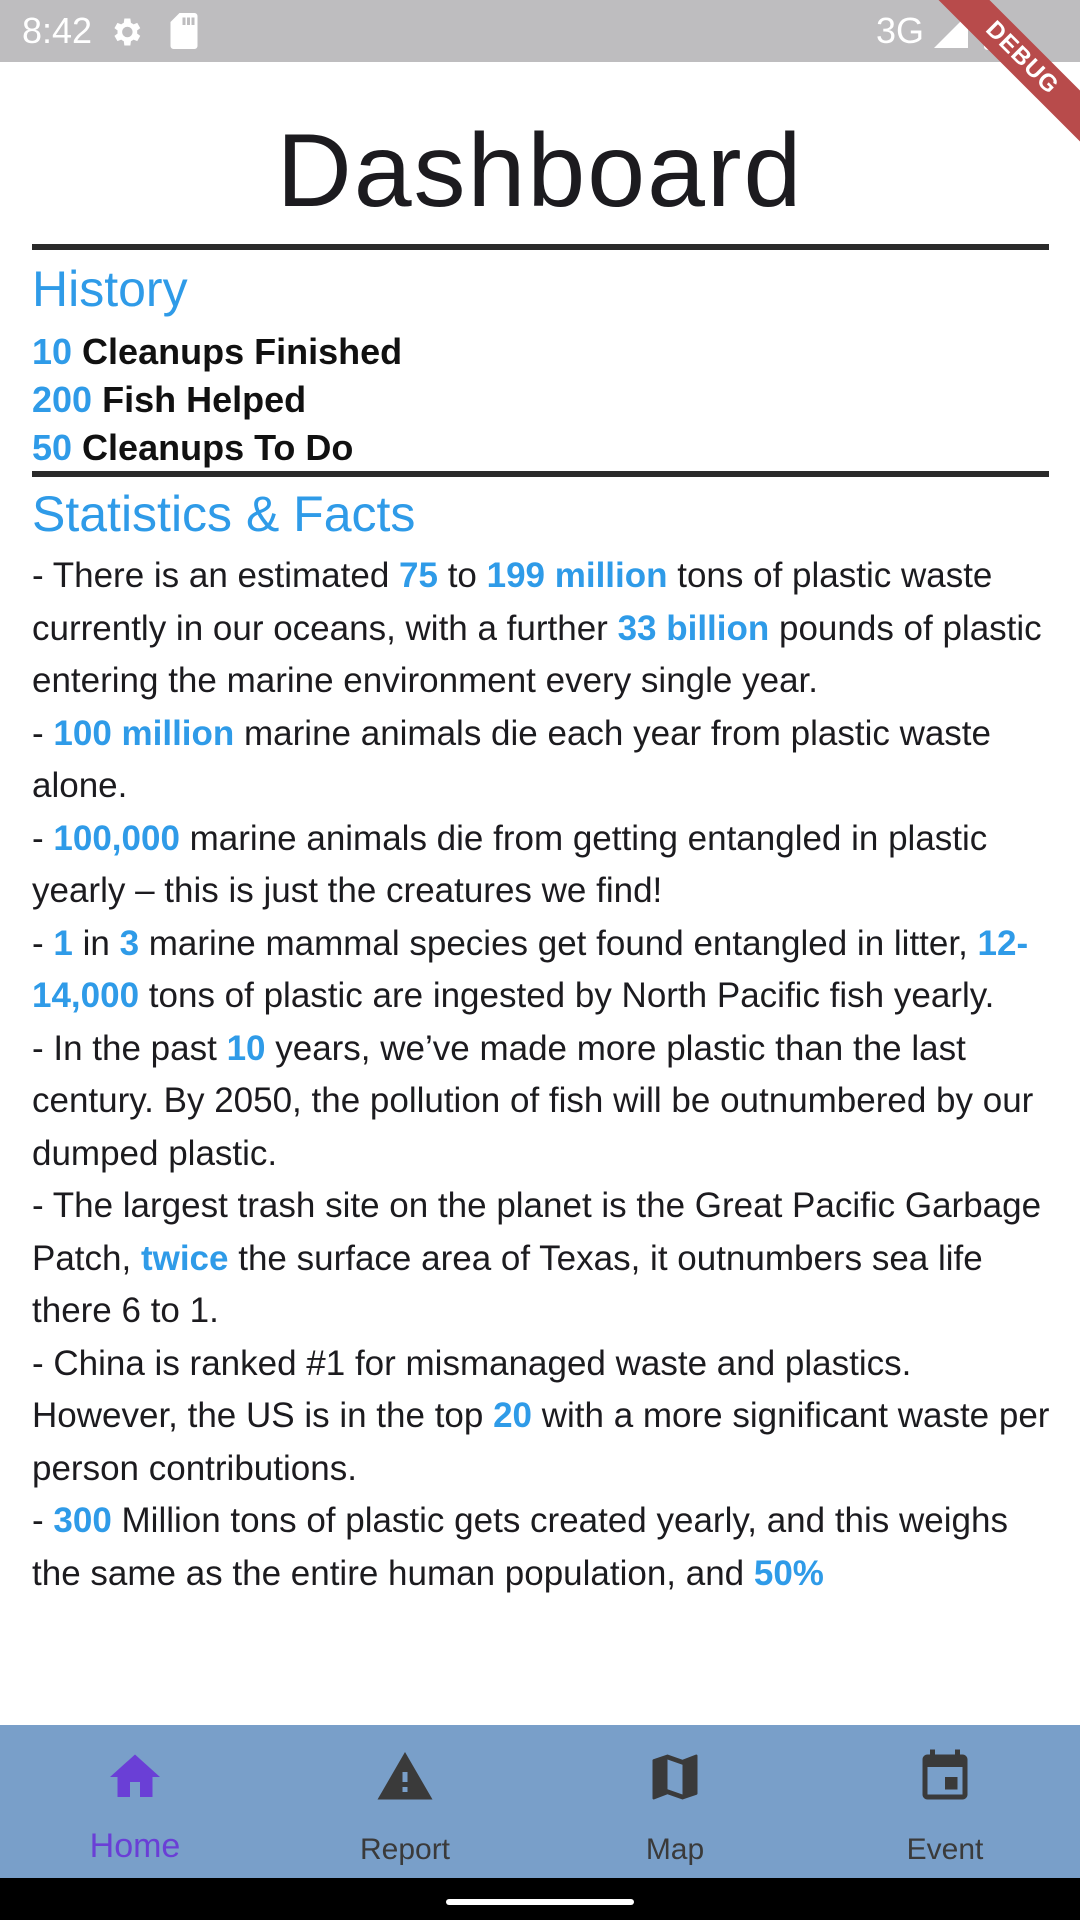  I want to click on history-label: Cleanups To Do, so click(213, 447).